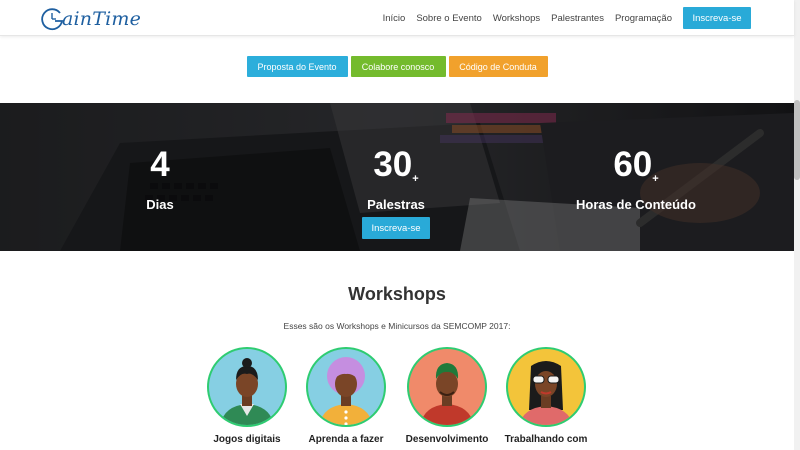 The image size is (800, 450). What do you see at coordinates (394, 18) in the screenshot?
I see `nav-link-inicio: Início` at bounding box center [394, 18].